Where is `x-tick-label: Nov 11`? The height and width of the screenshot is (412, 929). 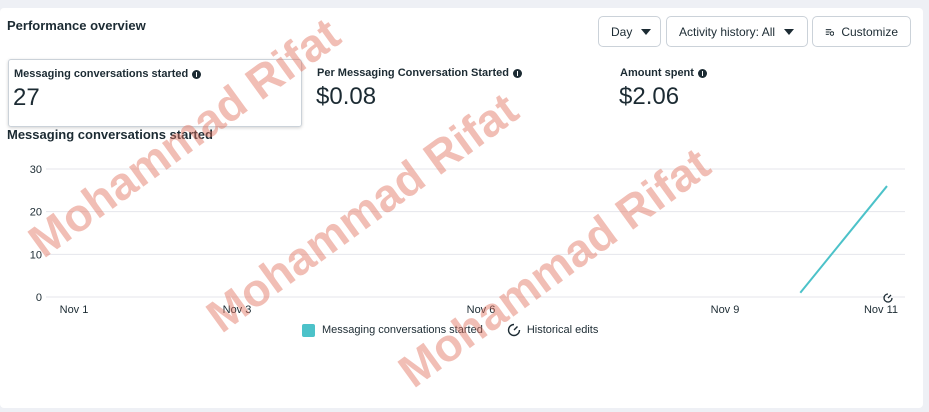 x-tick-label: Nov 11 is located at coordinates (881, 310).